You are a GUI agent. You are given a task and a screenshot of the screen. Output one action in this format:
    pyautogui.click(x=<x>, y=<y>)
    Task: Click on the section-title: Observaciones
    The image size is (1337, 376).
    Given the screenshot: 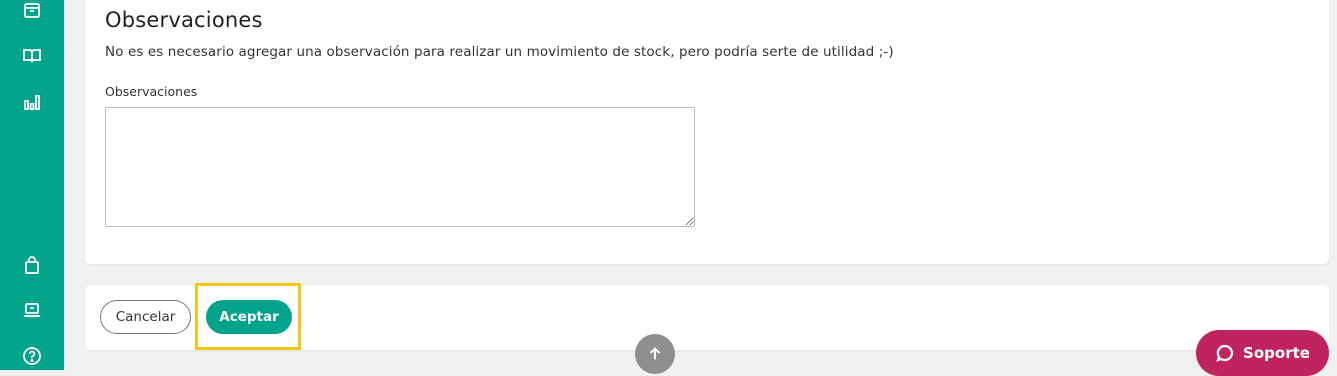 What is the action you would take?
    pyautogui.click(x=184, y=20)
    